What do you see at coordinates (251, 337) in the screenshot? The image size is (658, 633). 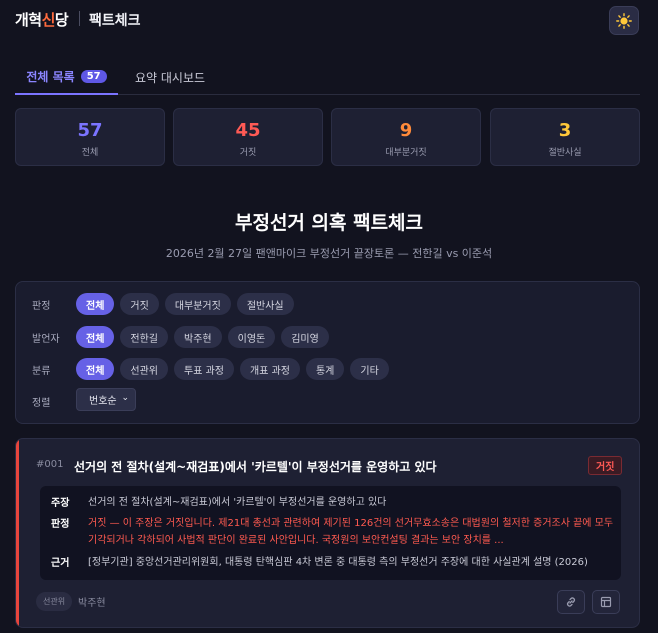 I see `chip-speaker-3: 이영돈` at bounding box center [251, 337].